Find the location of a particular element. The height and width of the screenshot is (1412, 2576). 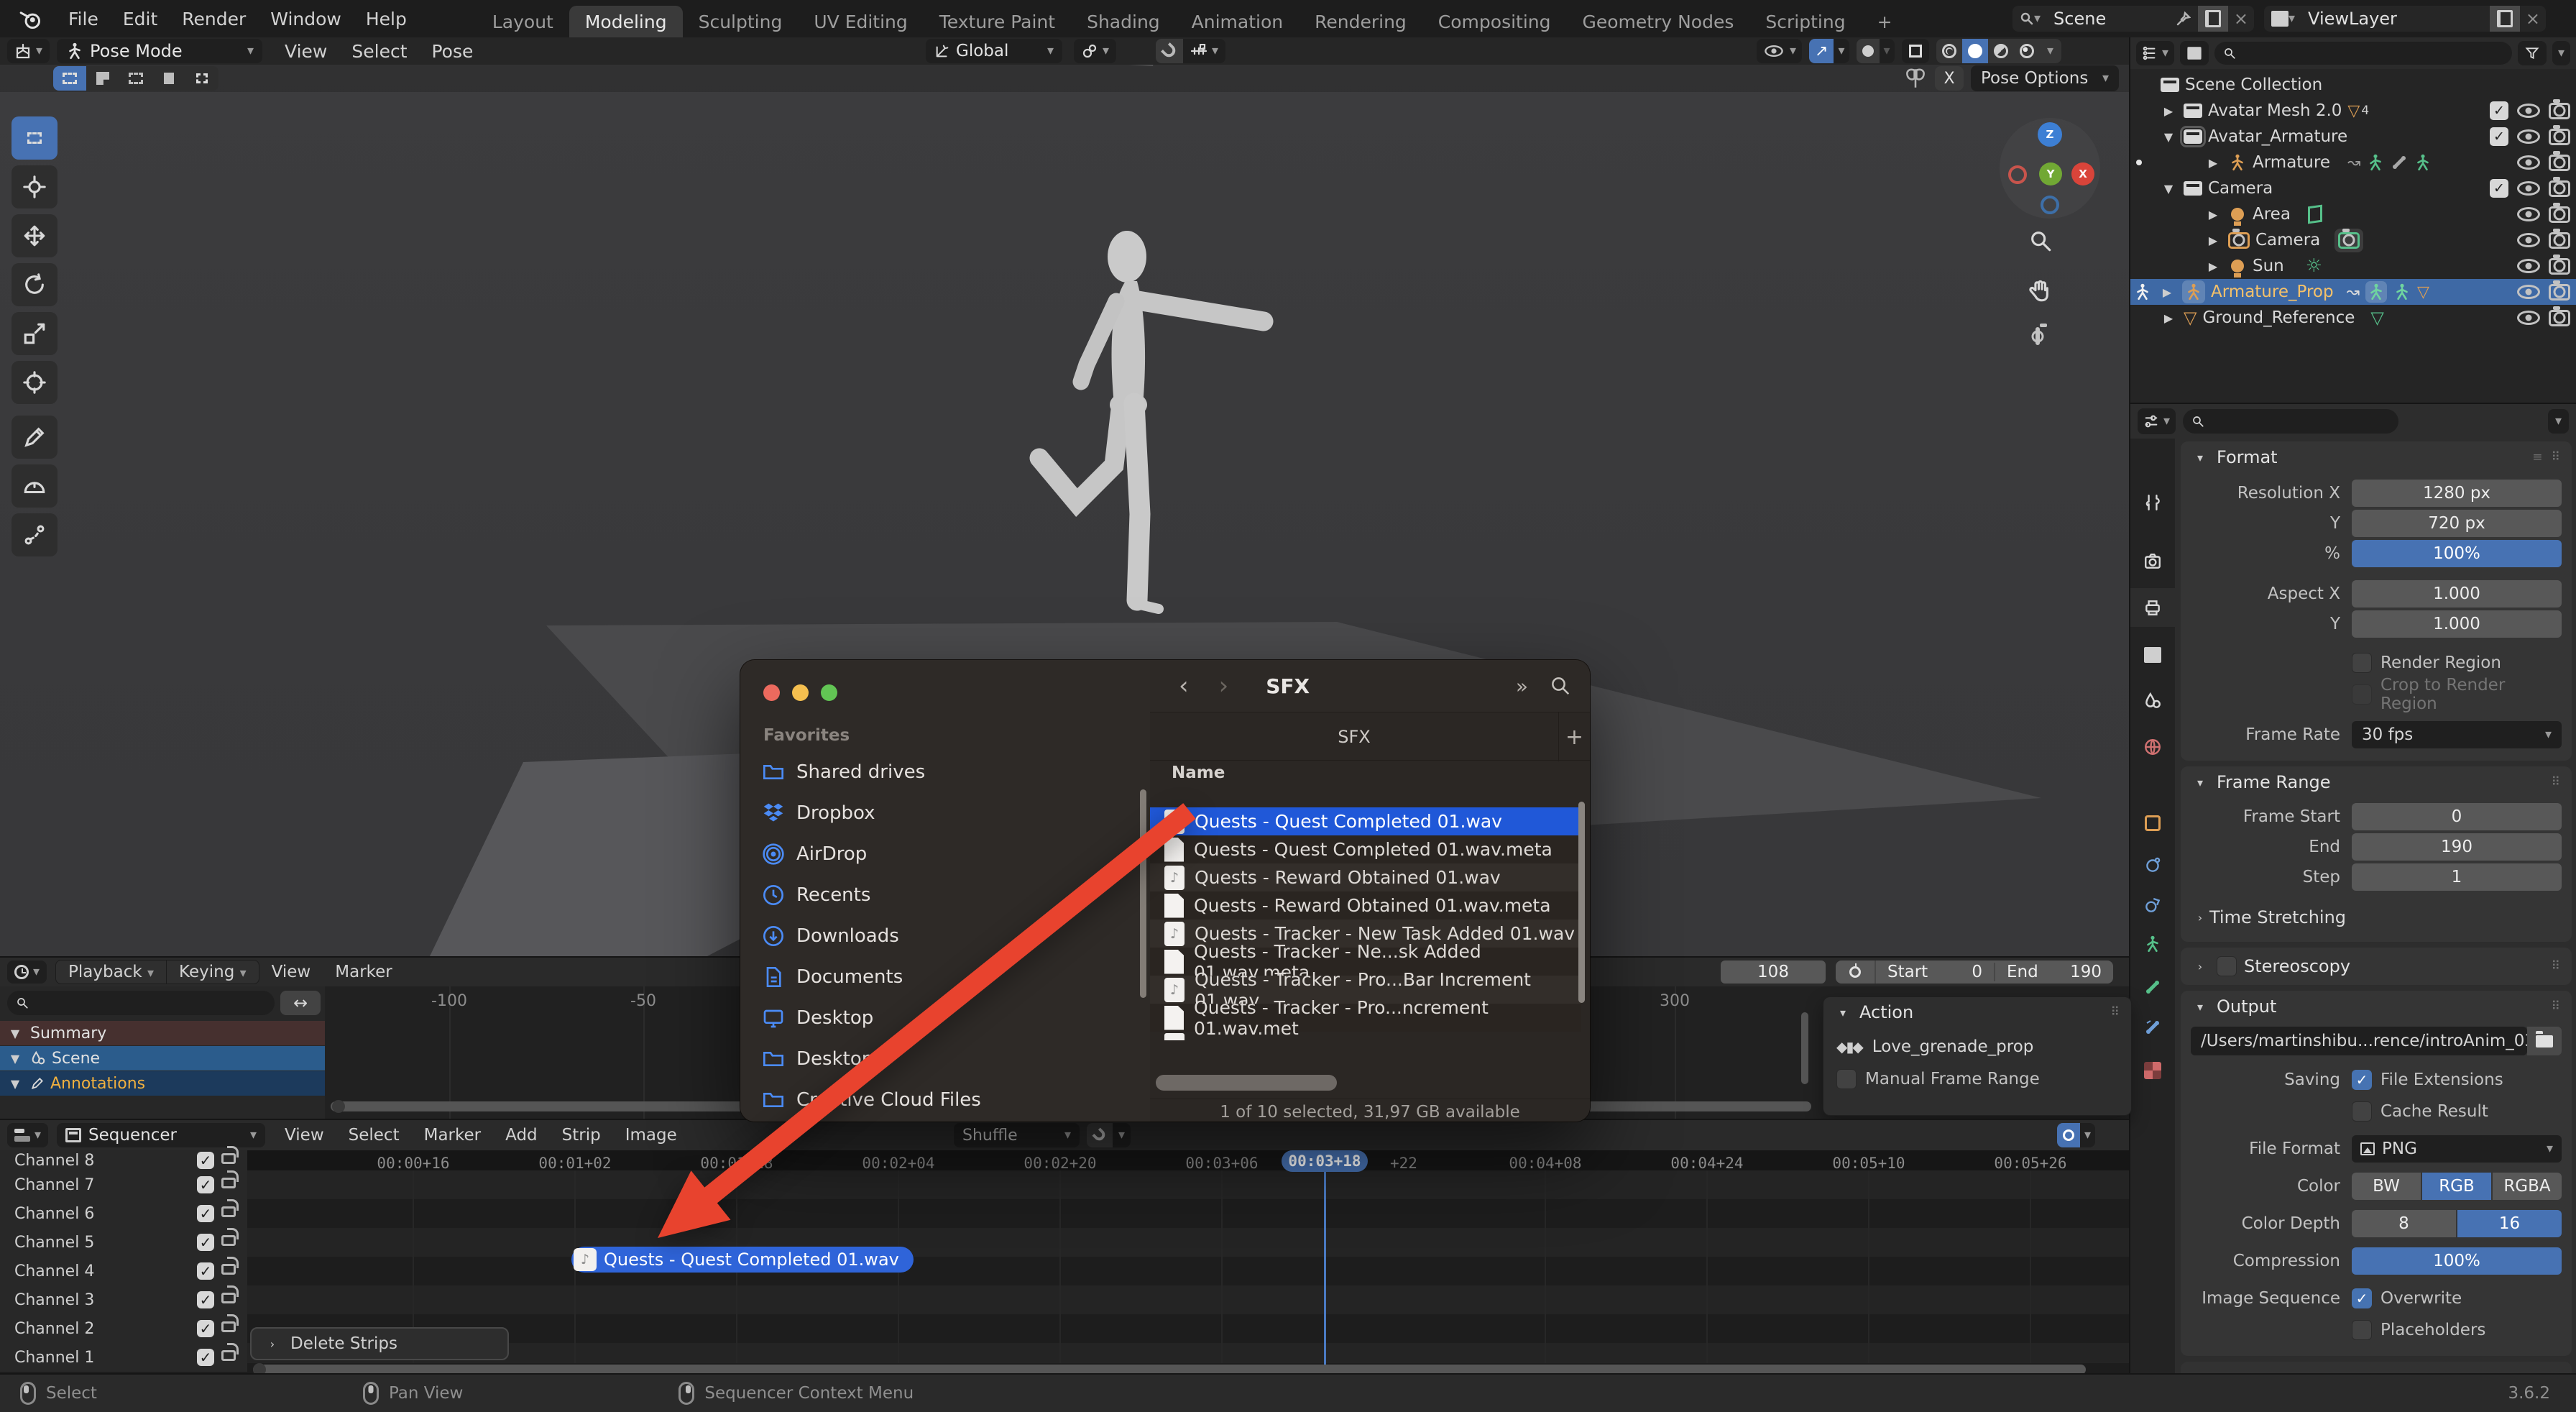

tab-layout: Layout is located at coordinates (523, 21).